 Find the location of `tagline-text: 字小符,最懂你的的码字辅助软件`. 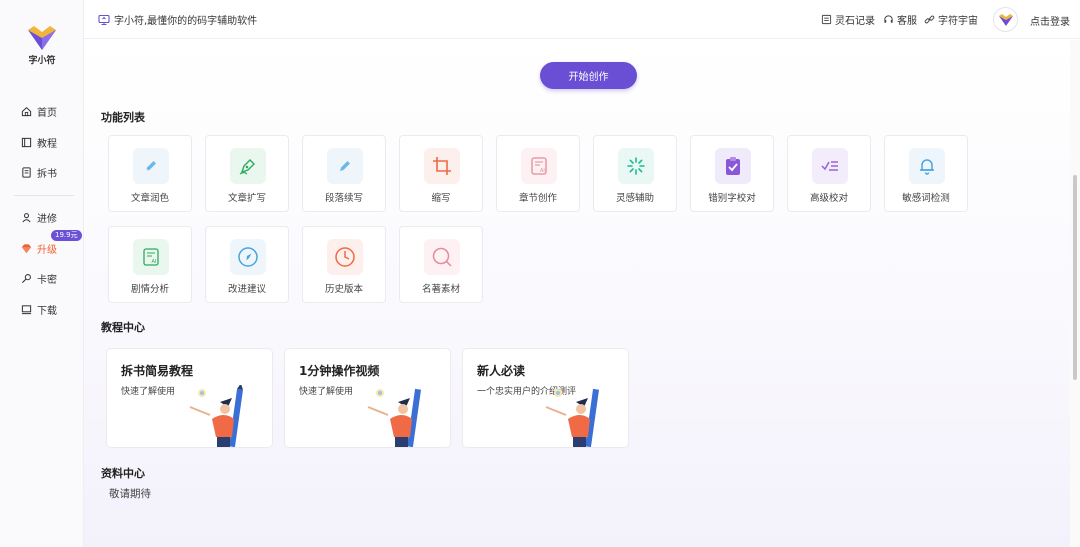

tagline-text: 字小符,最懂你的的码字辅助软件 is located at coordinates (186, 21).